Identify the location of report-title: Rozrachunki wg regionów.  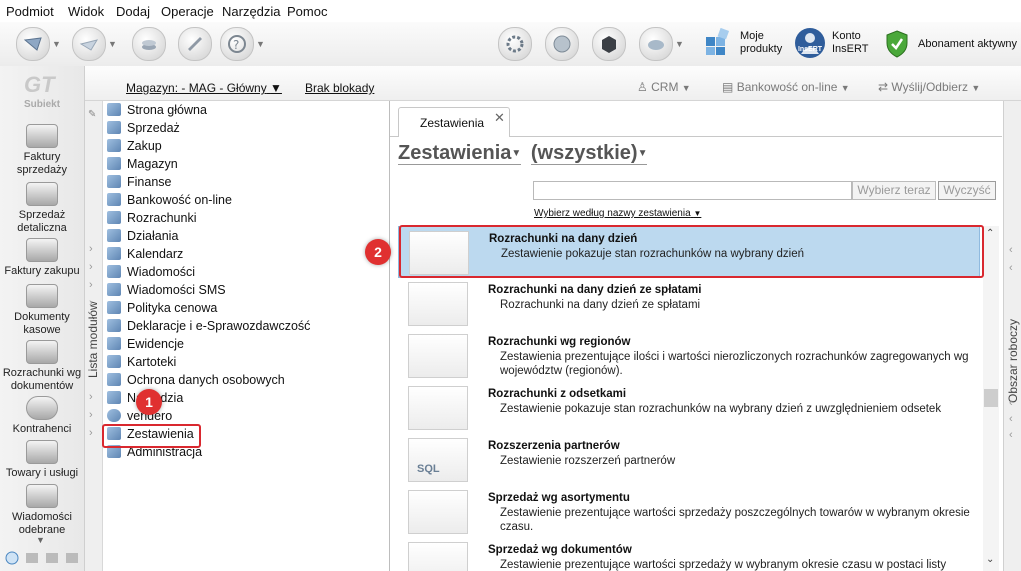
(559, 342).